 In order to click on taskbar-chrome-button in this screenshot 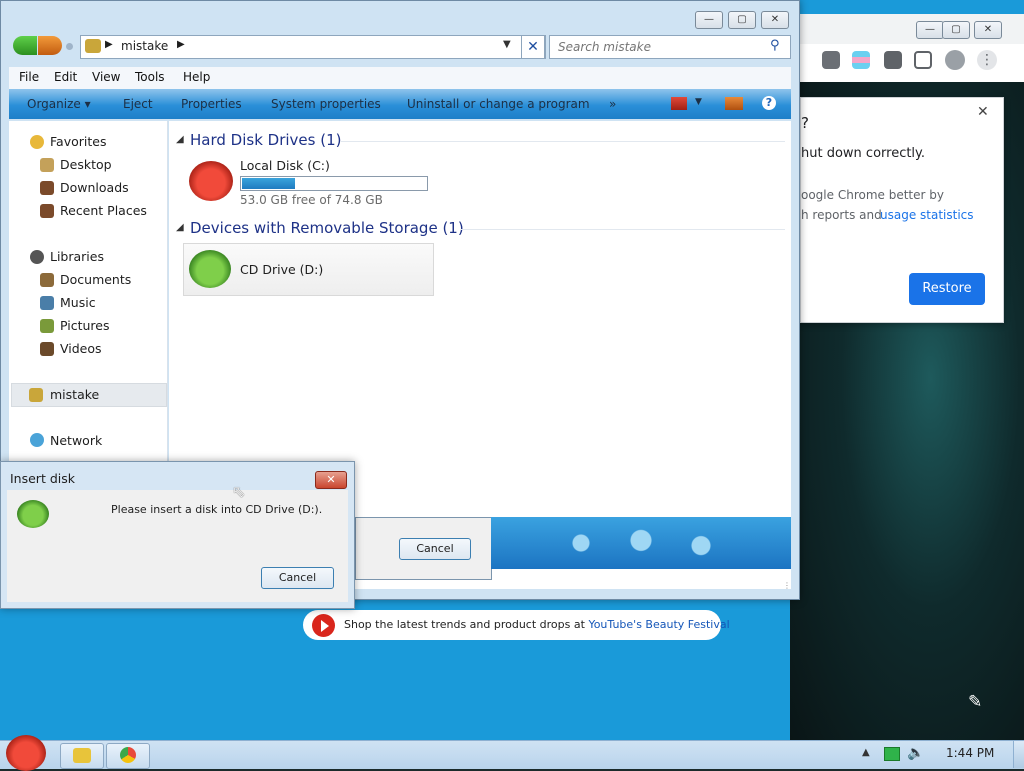, I will do `click(128, 756)`.